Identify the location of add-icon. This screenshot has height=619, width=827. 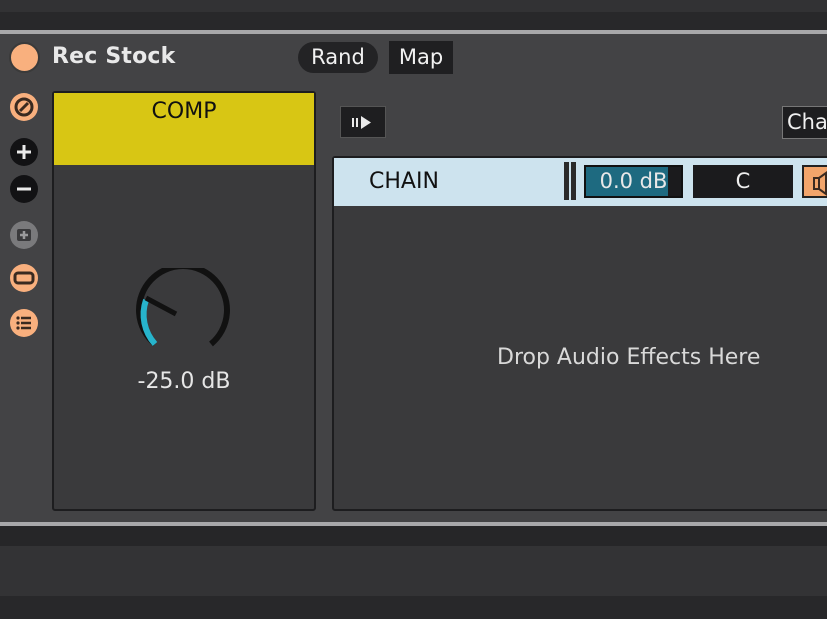
(24, 152).